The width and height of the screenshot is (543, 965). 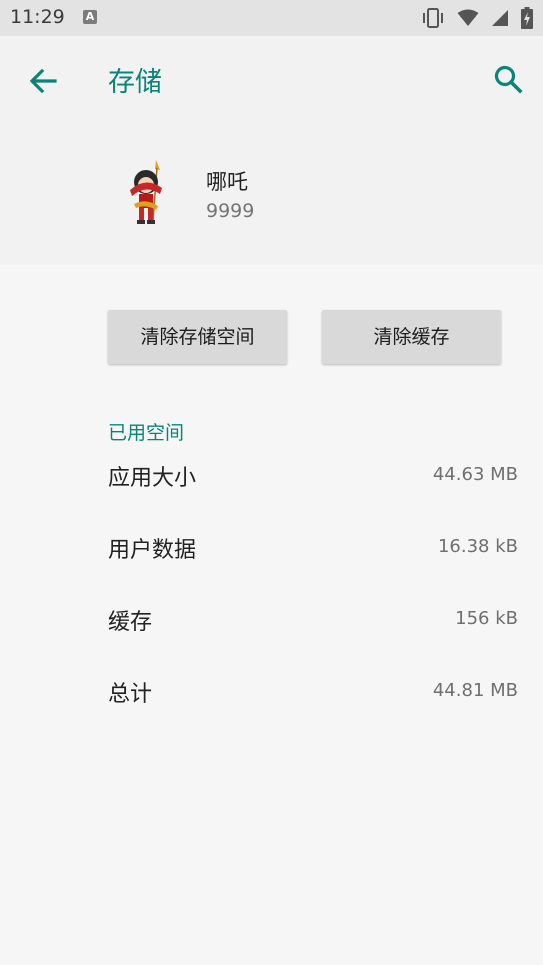 I want to click on wifi-icon, so click(x=468, y=18).